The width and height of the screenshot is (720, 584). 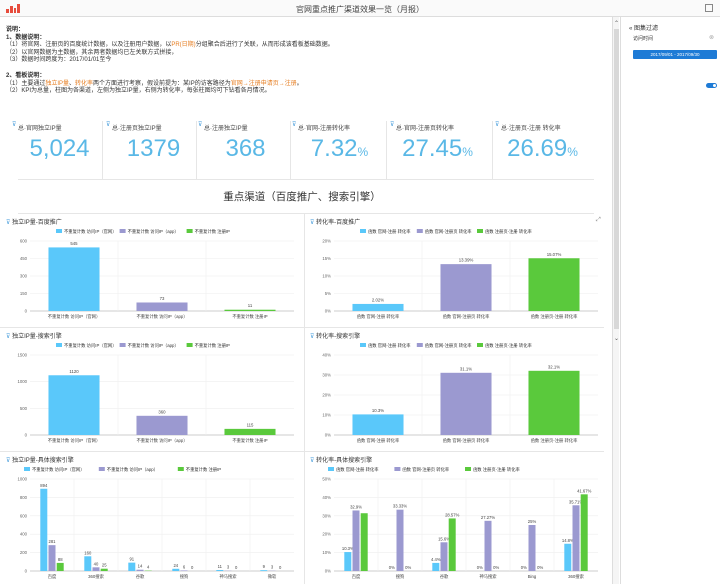 I want to click on expand-icon: ⤢, so click(x=598, y=220).